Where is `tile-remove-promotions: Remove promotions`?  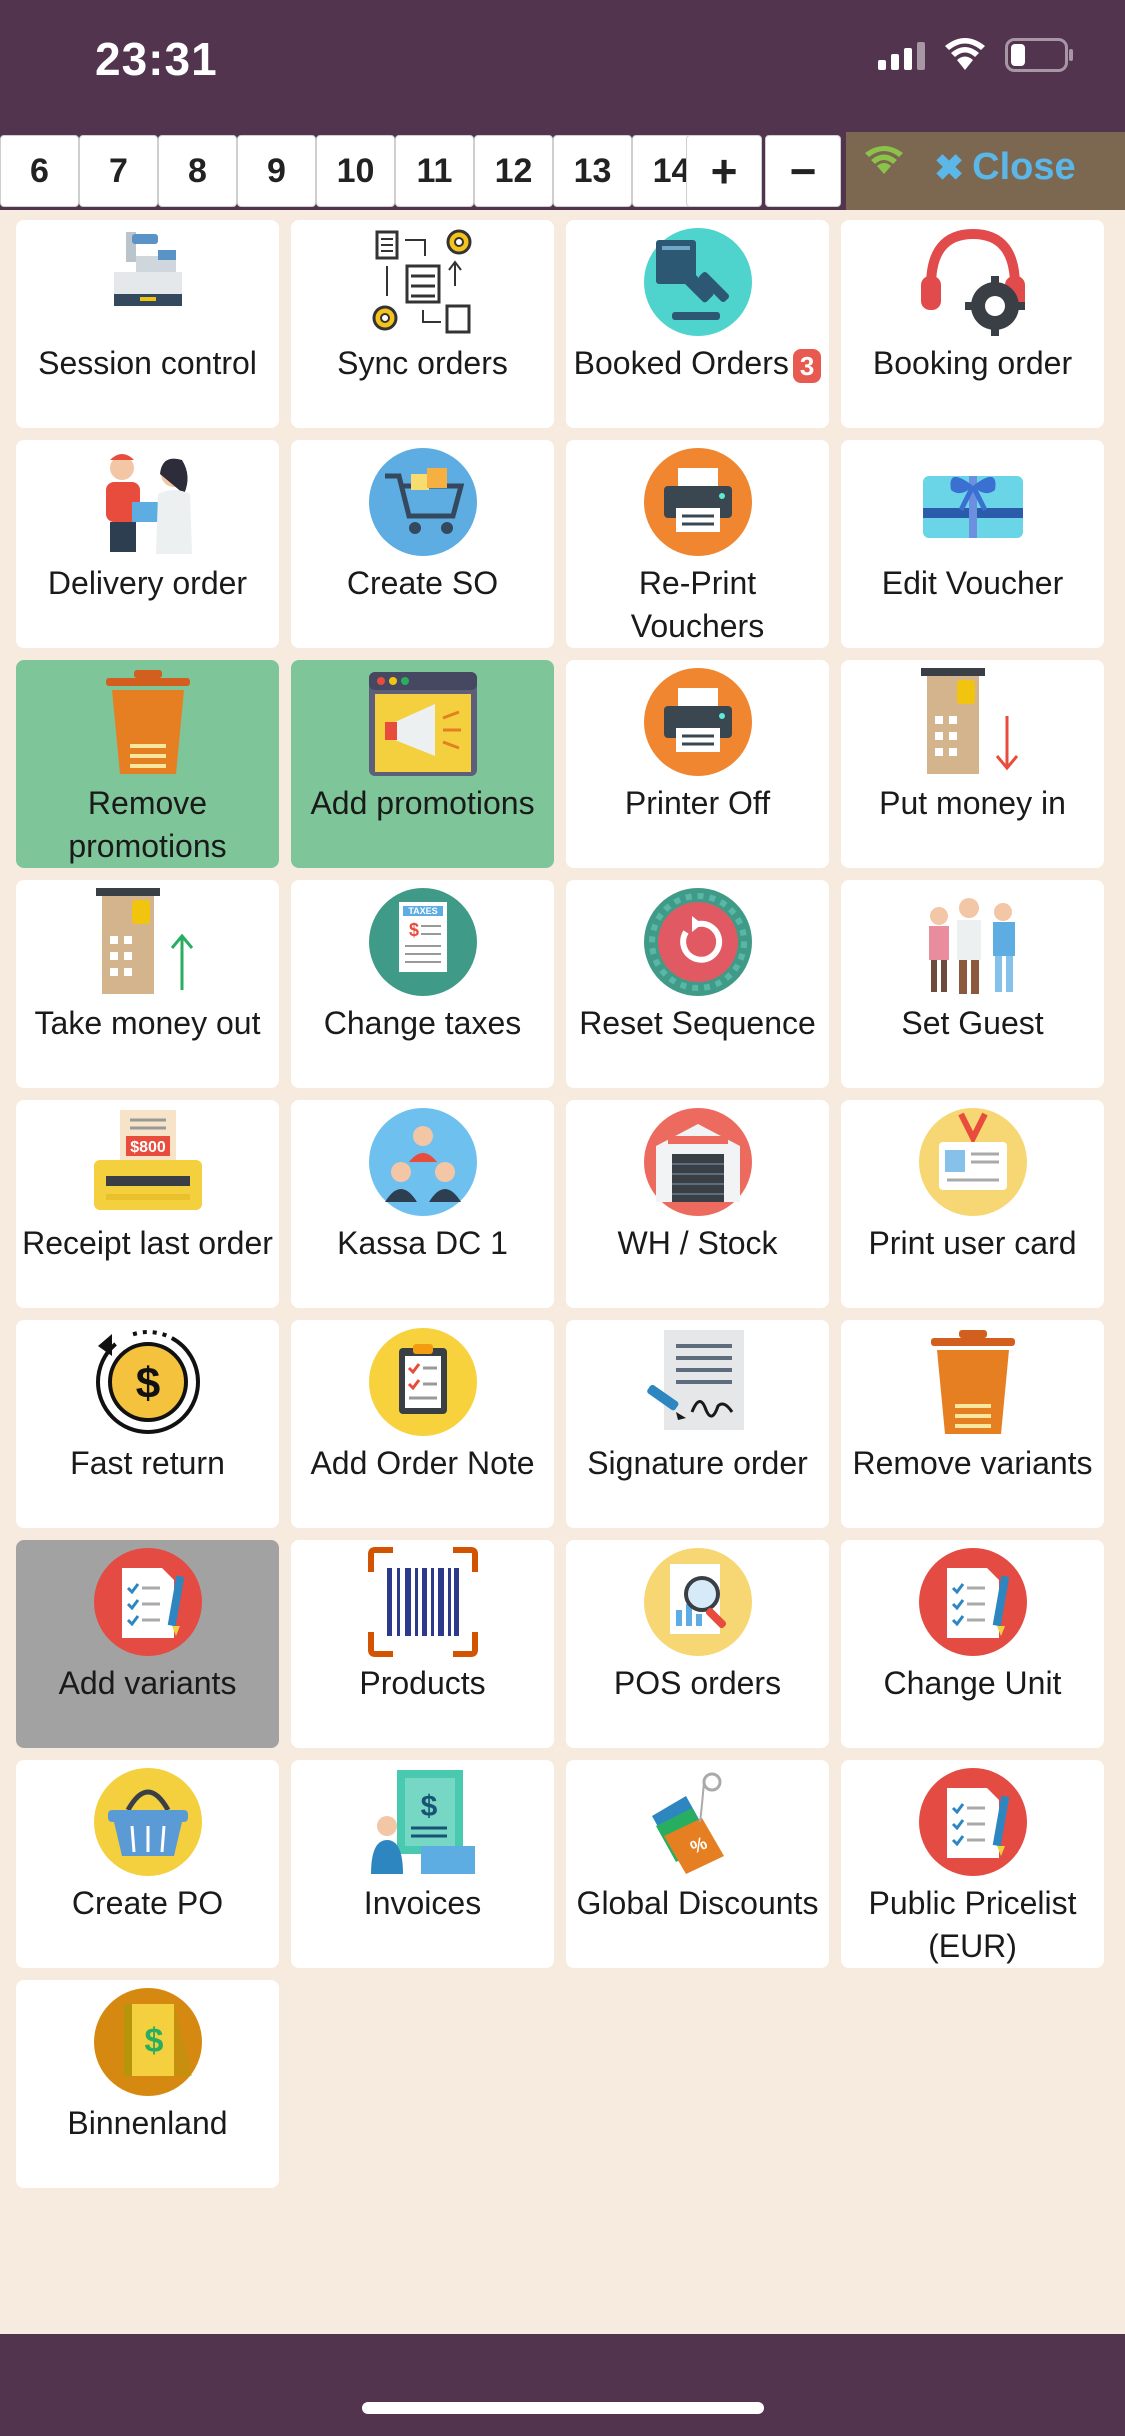 tile-remove-promotions: Remove promotions is located at coordinates (147, 764).